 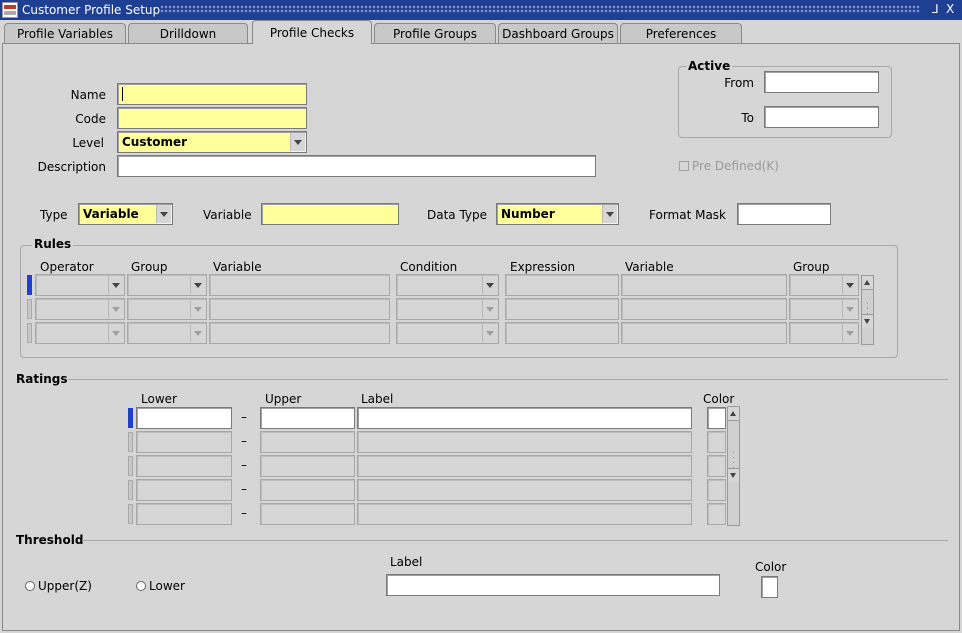 I want to click on predefined-checkbox, so click(x=684, y=166).